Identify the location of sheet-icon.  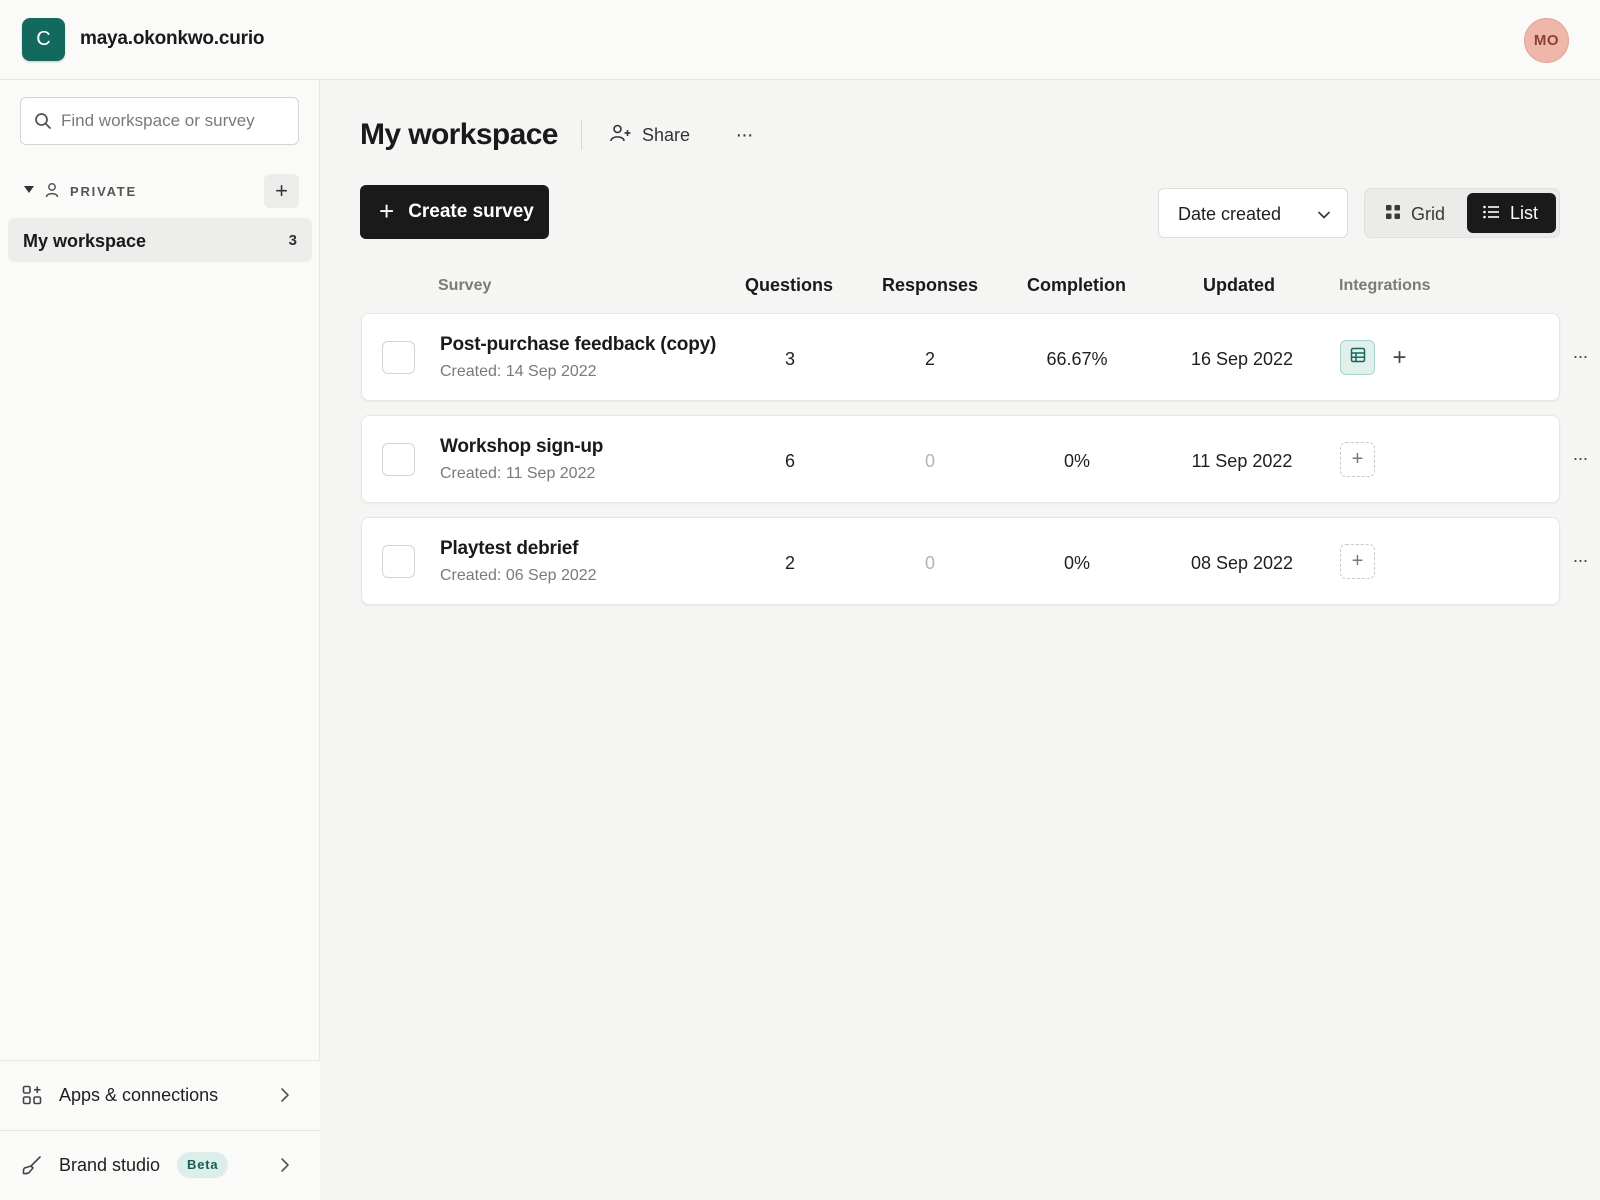
(1358, 357).